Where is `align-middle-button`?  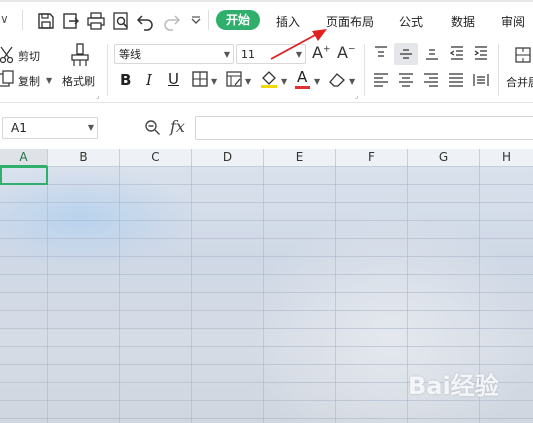
align-middle-button is located at coordinates (406, 54).